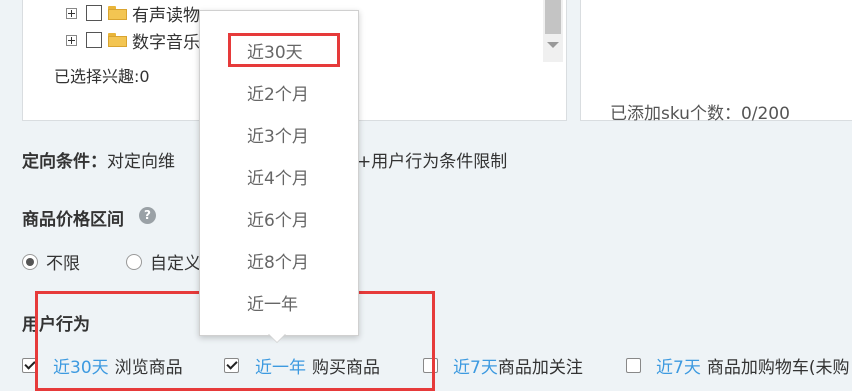 The height and width of the screenshot is (391, 852). Describe the element at coordinates (64, 162) in the screenshot. I see `targeting-title: 定向条件：` at that location.